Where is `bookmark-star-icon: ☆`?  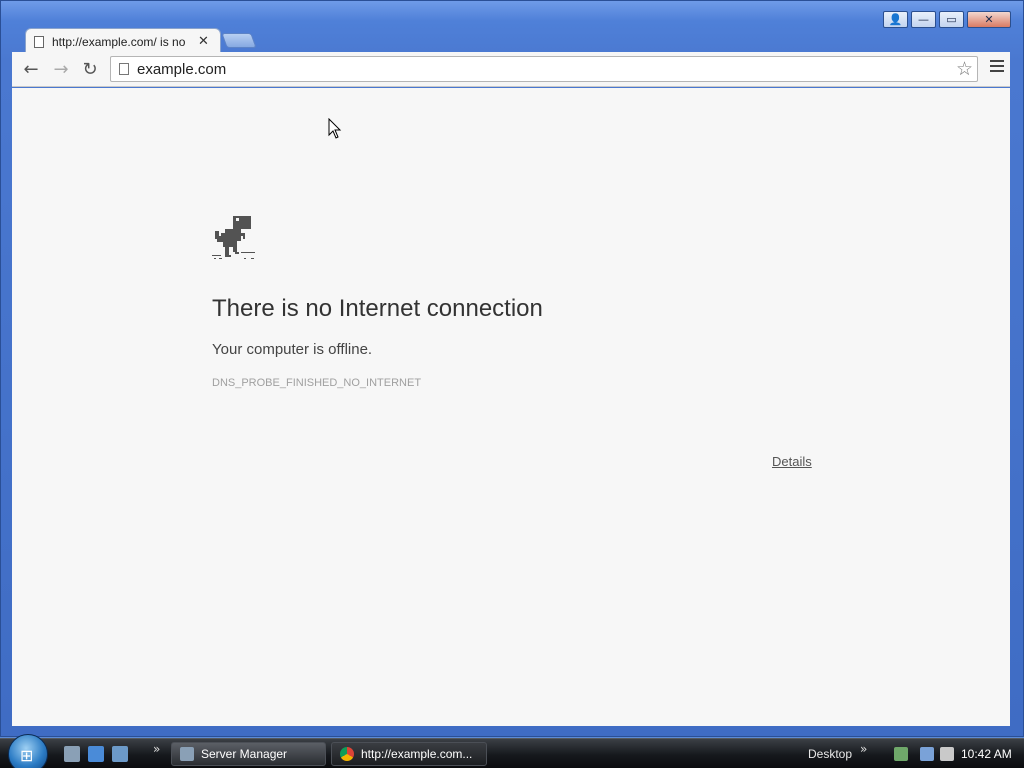 bookmark-star-icon: ☆ is located at coordinates (964, 69).